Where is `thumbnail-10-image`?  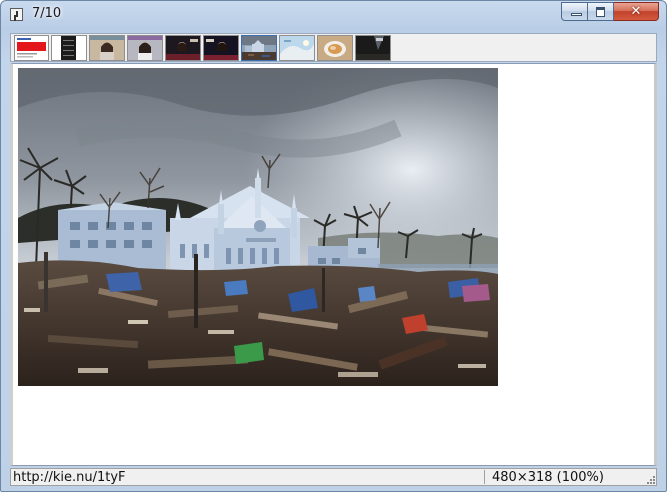 thumbnail-10-image is located at coordinates (373, 48).